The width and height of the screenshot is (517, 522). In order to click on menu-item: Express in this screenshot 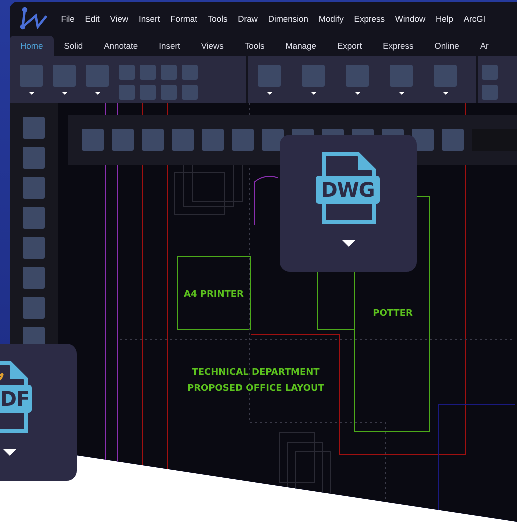, I will do `click(369, 19)`.